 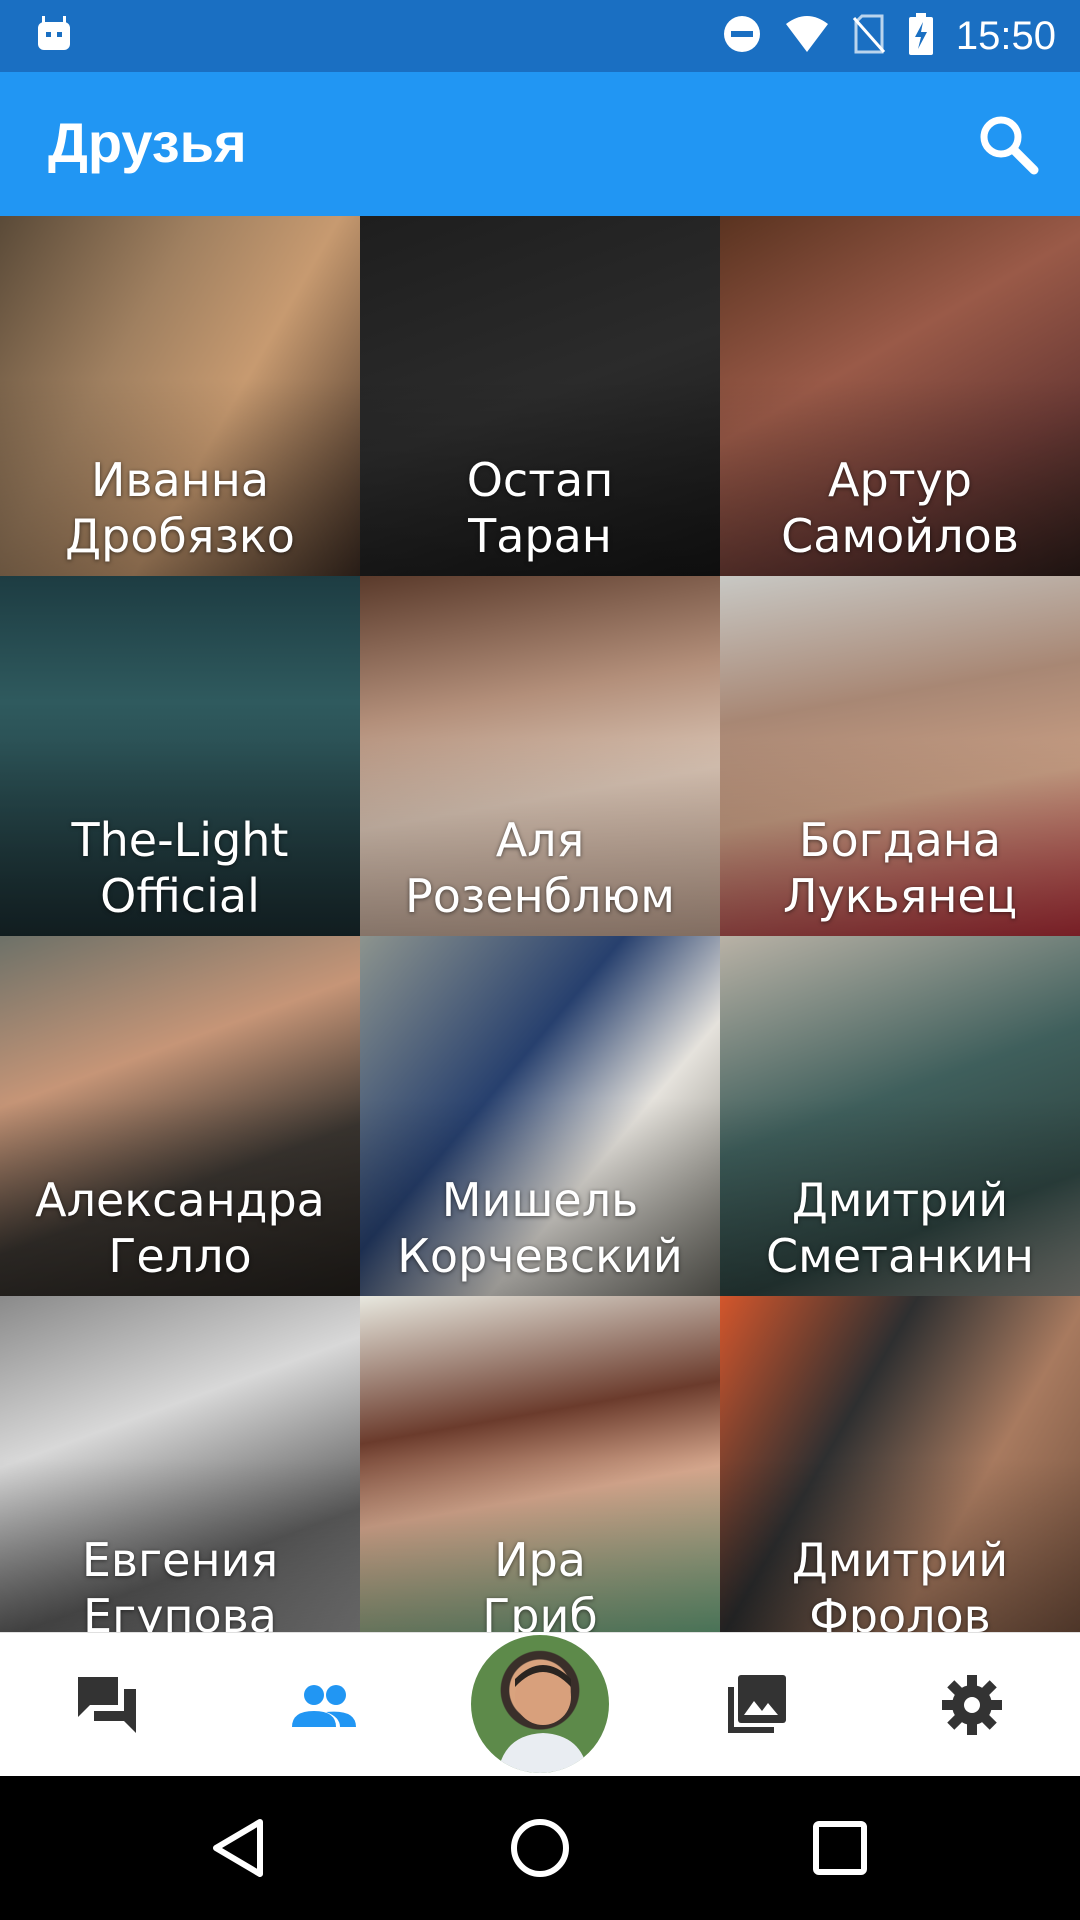 What do you see at coordinates (900, 1228) in the screenshot?
I see `friend-name: Дмитрий Сметанкин` at bounding box center [900, 1228].